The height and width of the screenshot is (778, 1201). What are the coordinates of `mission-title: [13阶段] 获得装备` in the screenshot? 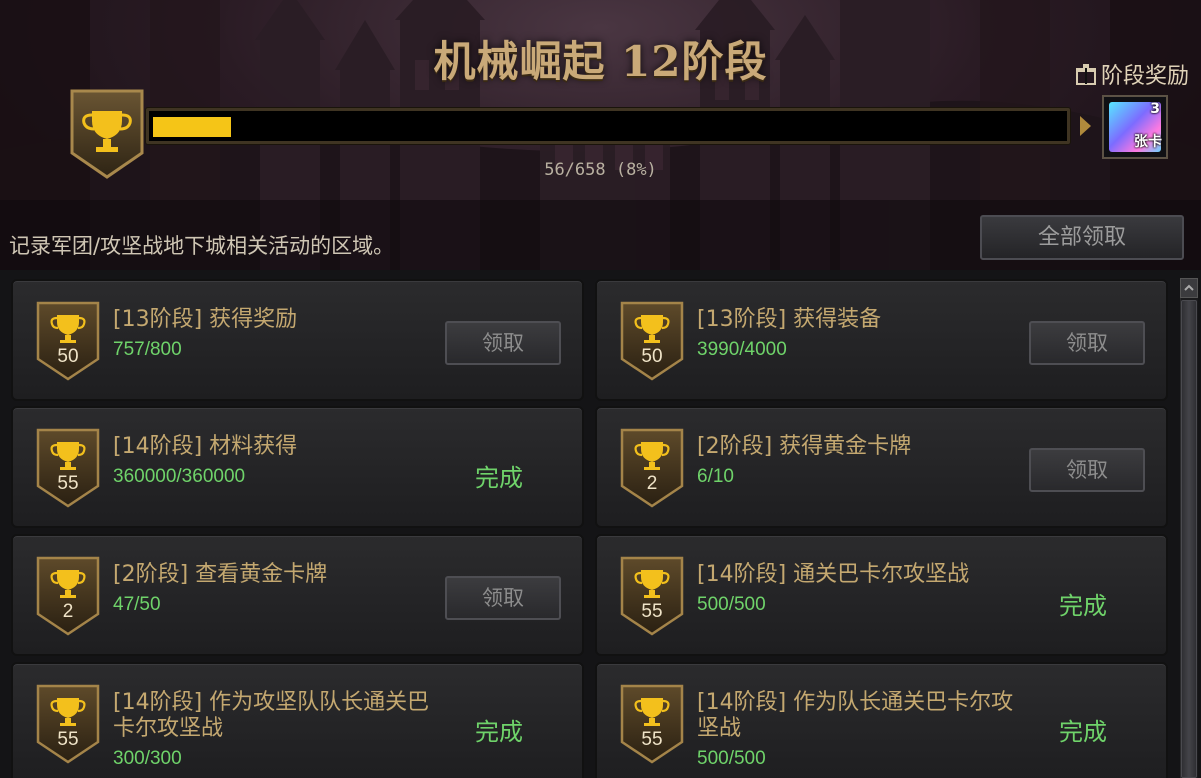 It's located at (789, 319).